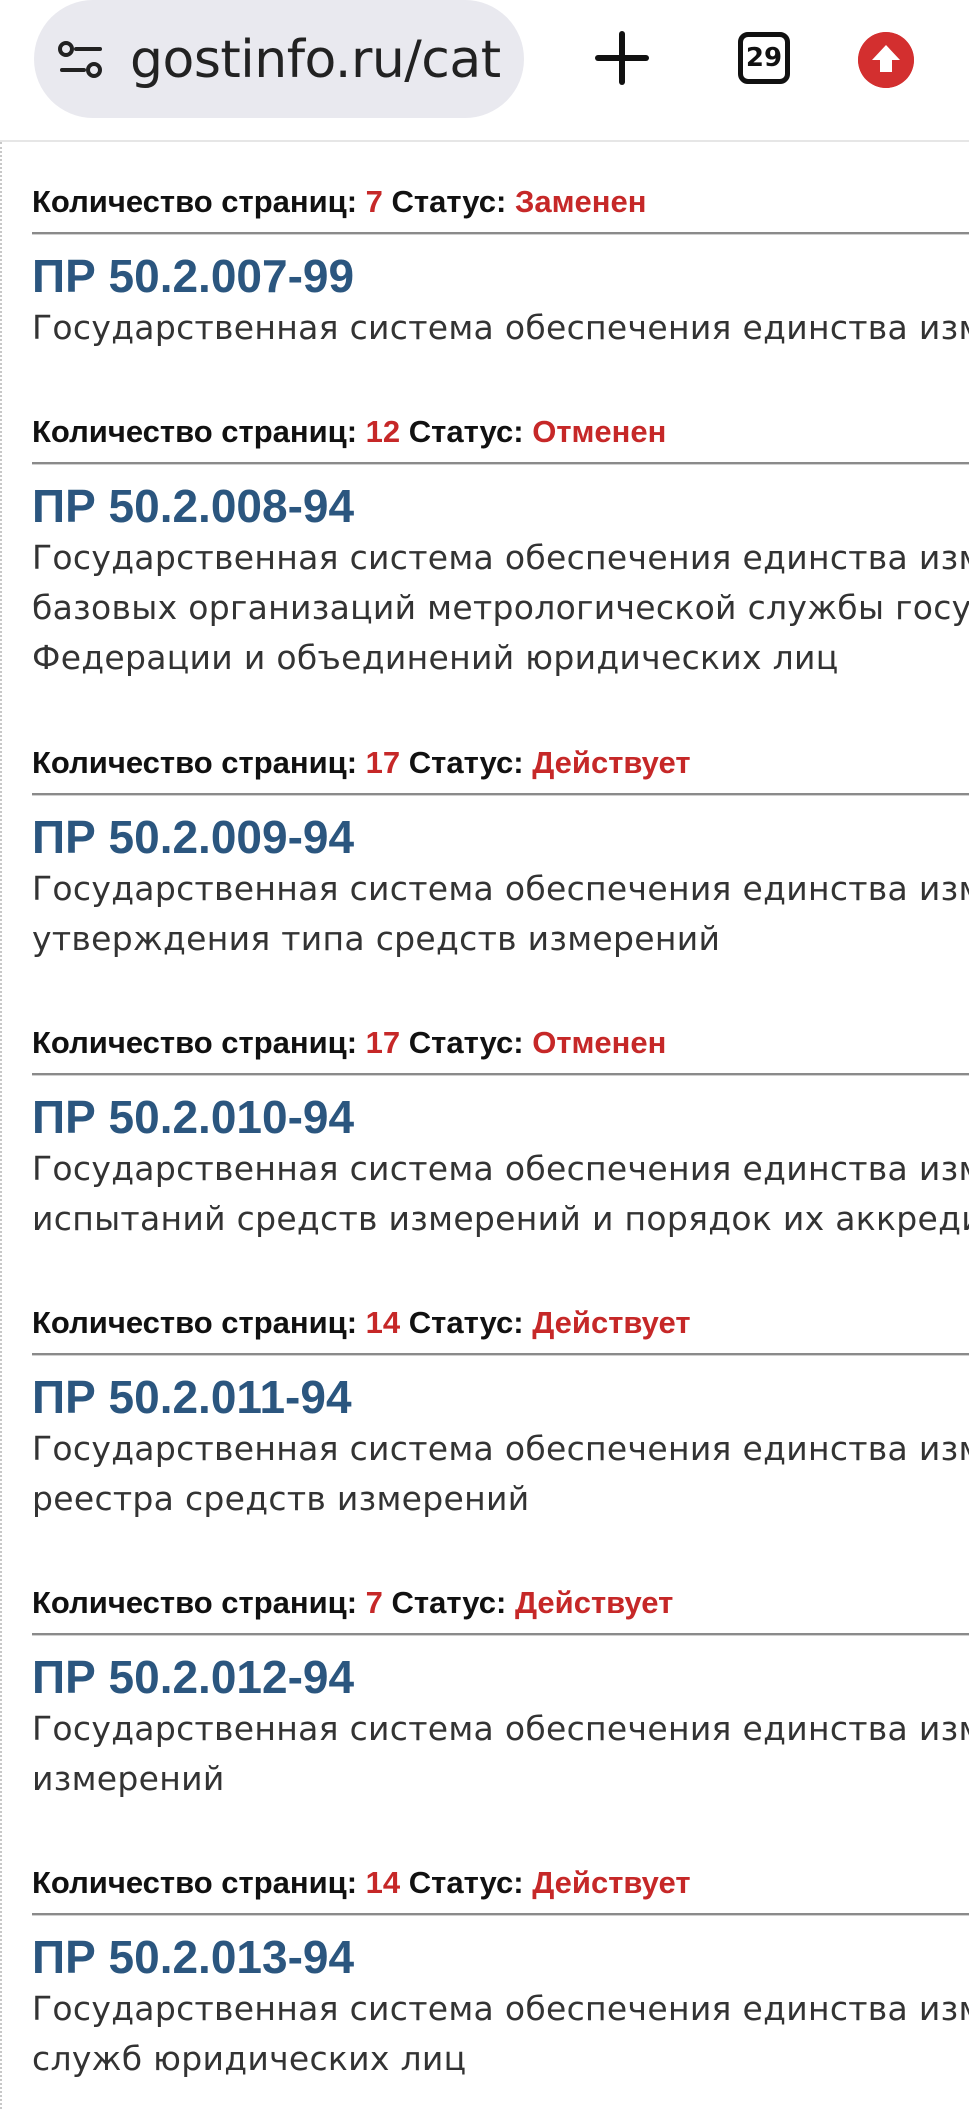  Describe the element at coordinates (500, 276) in the screenshot. I see `document-code-link: ПР 50.2.007-99` at that location.